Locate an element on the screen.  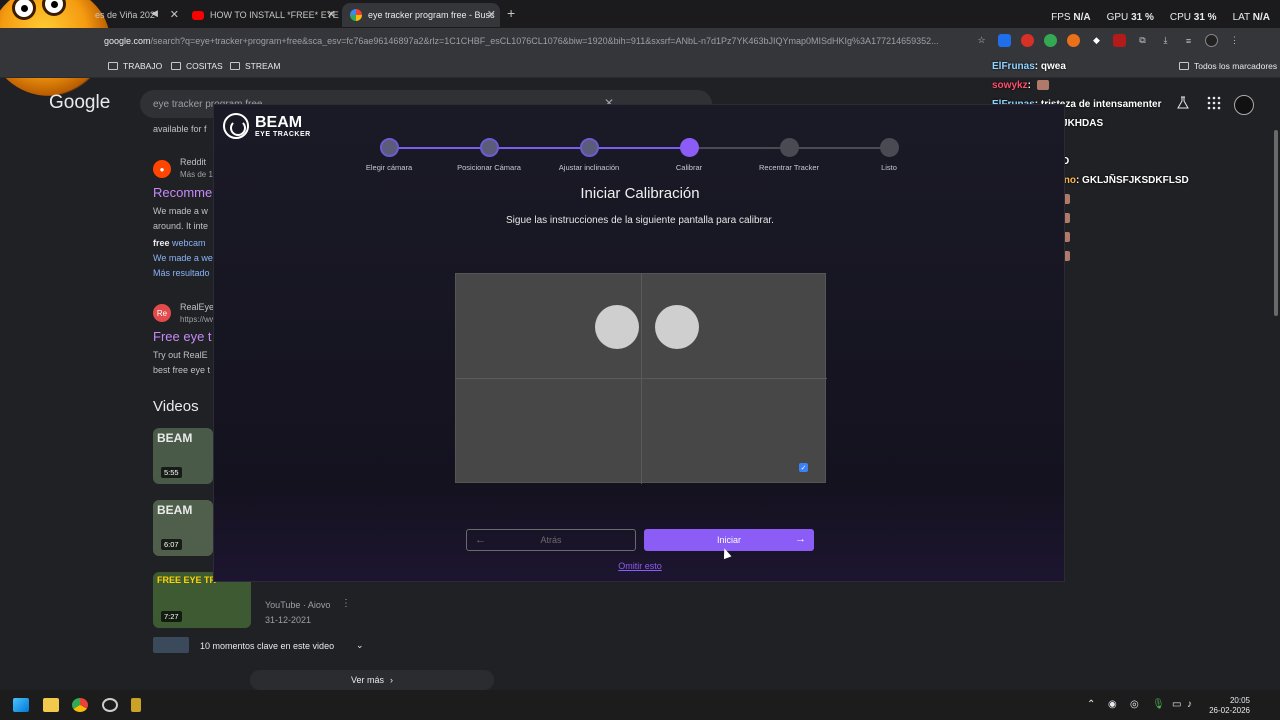
start-button: Iniciar → is located at coordinates (729, 540).